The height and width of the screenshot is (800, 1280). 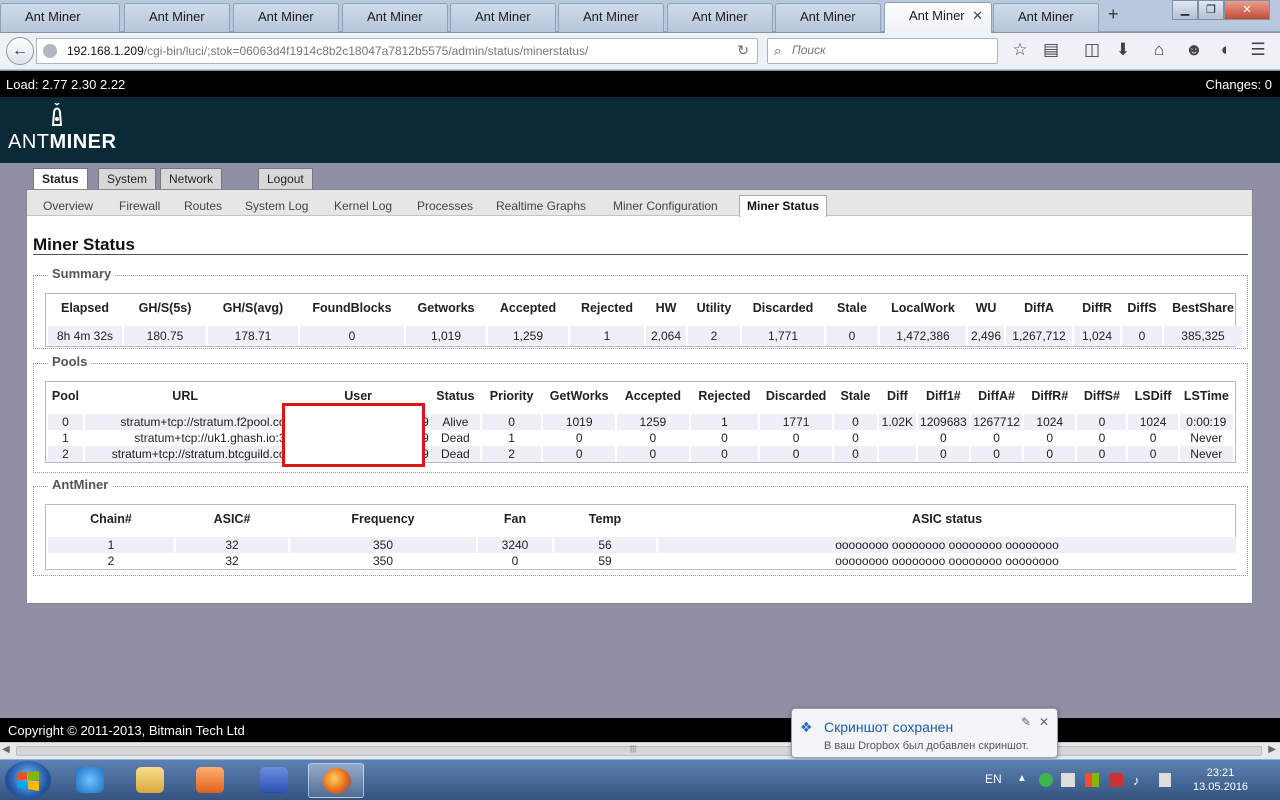 What do you see at coordinates (84, 244) in the screenshot?
I see `page-title: Miner Status` at bounding box center [84, 244].